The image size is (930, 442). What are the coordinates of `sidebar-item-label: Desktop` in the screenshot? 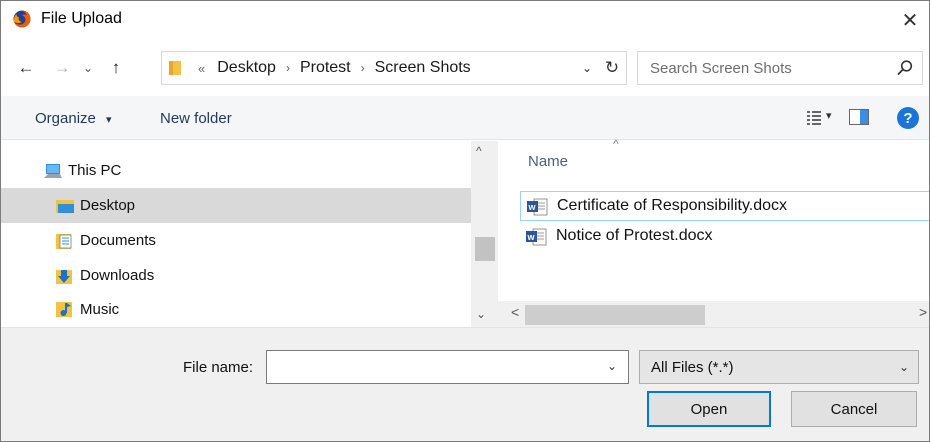 It's located at (108, 205).